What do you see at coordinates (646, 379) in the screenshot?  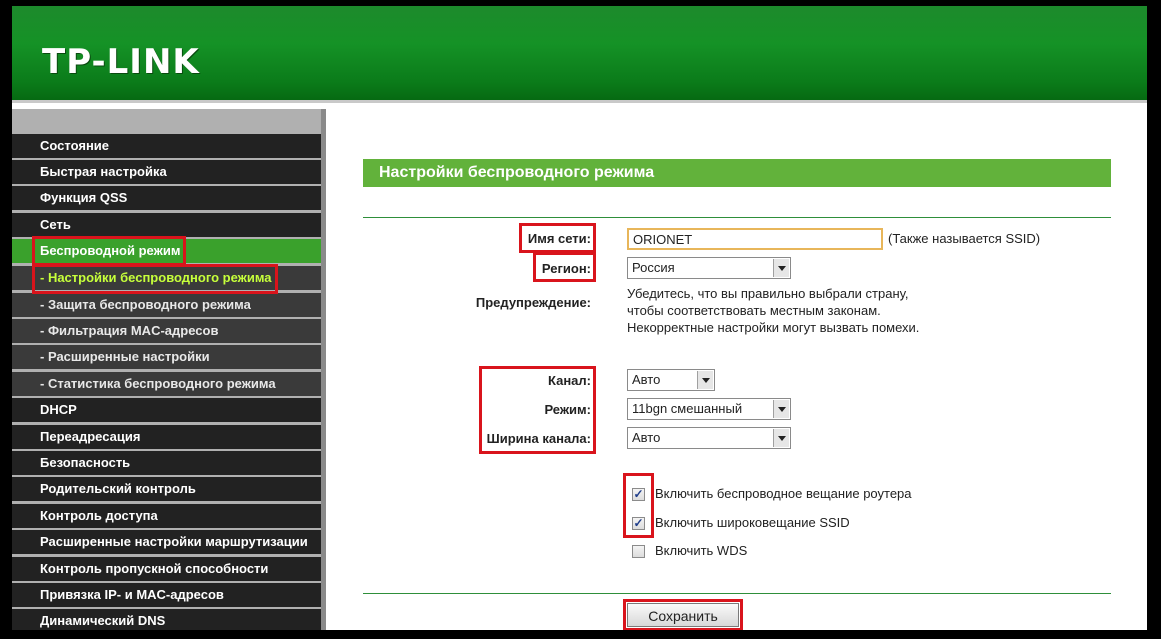 I see `channel-value: Авто` at bounding box center [646, 379].